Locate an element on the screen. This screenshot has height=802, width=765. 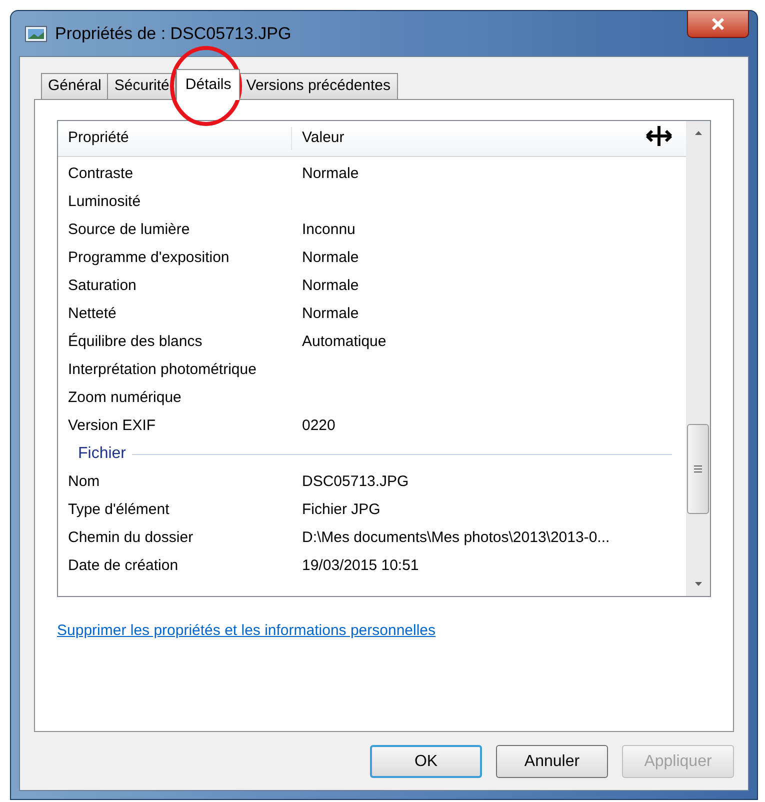
resize-cursor-icon is located at coordinates (659, 136).